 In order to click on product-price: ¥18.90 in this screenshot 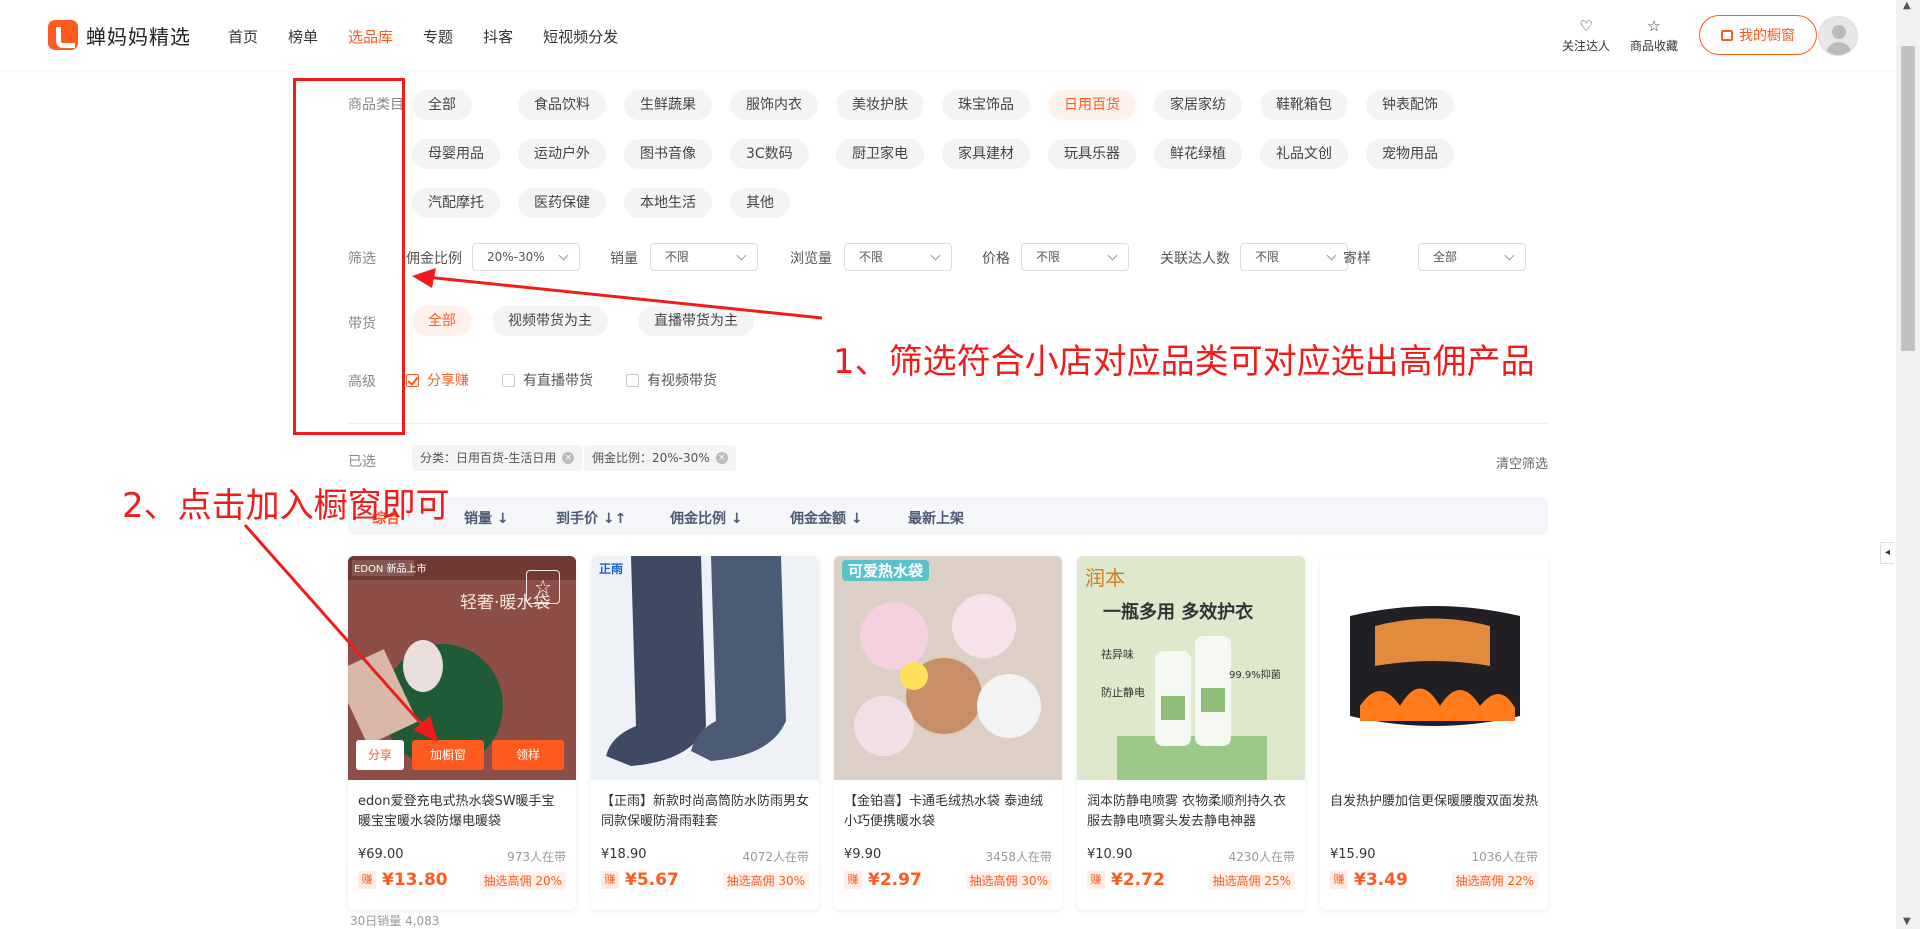, I will do `click(624, 854)`.